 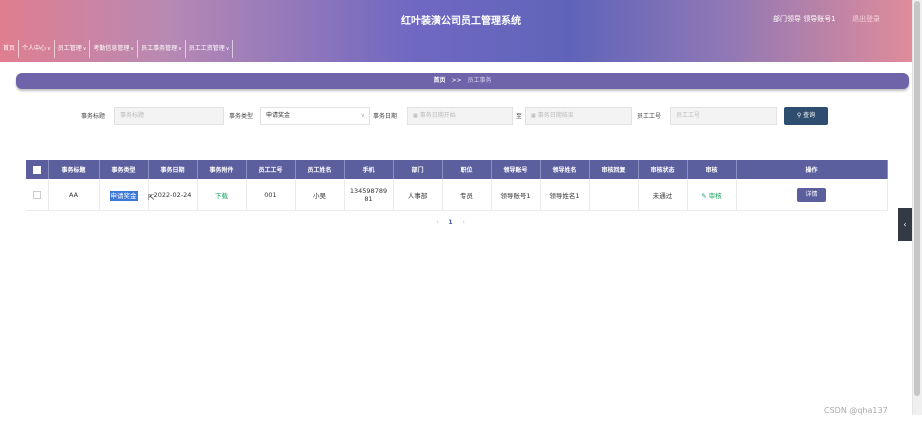 I want to click on cell-review: ✎ 审核, so click(x=712, y=195).